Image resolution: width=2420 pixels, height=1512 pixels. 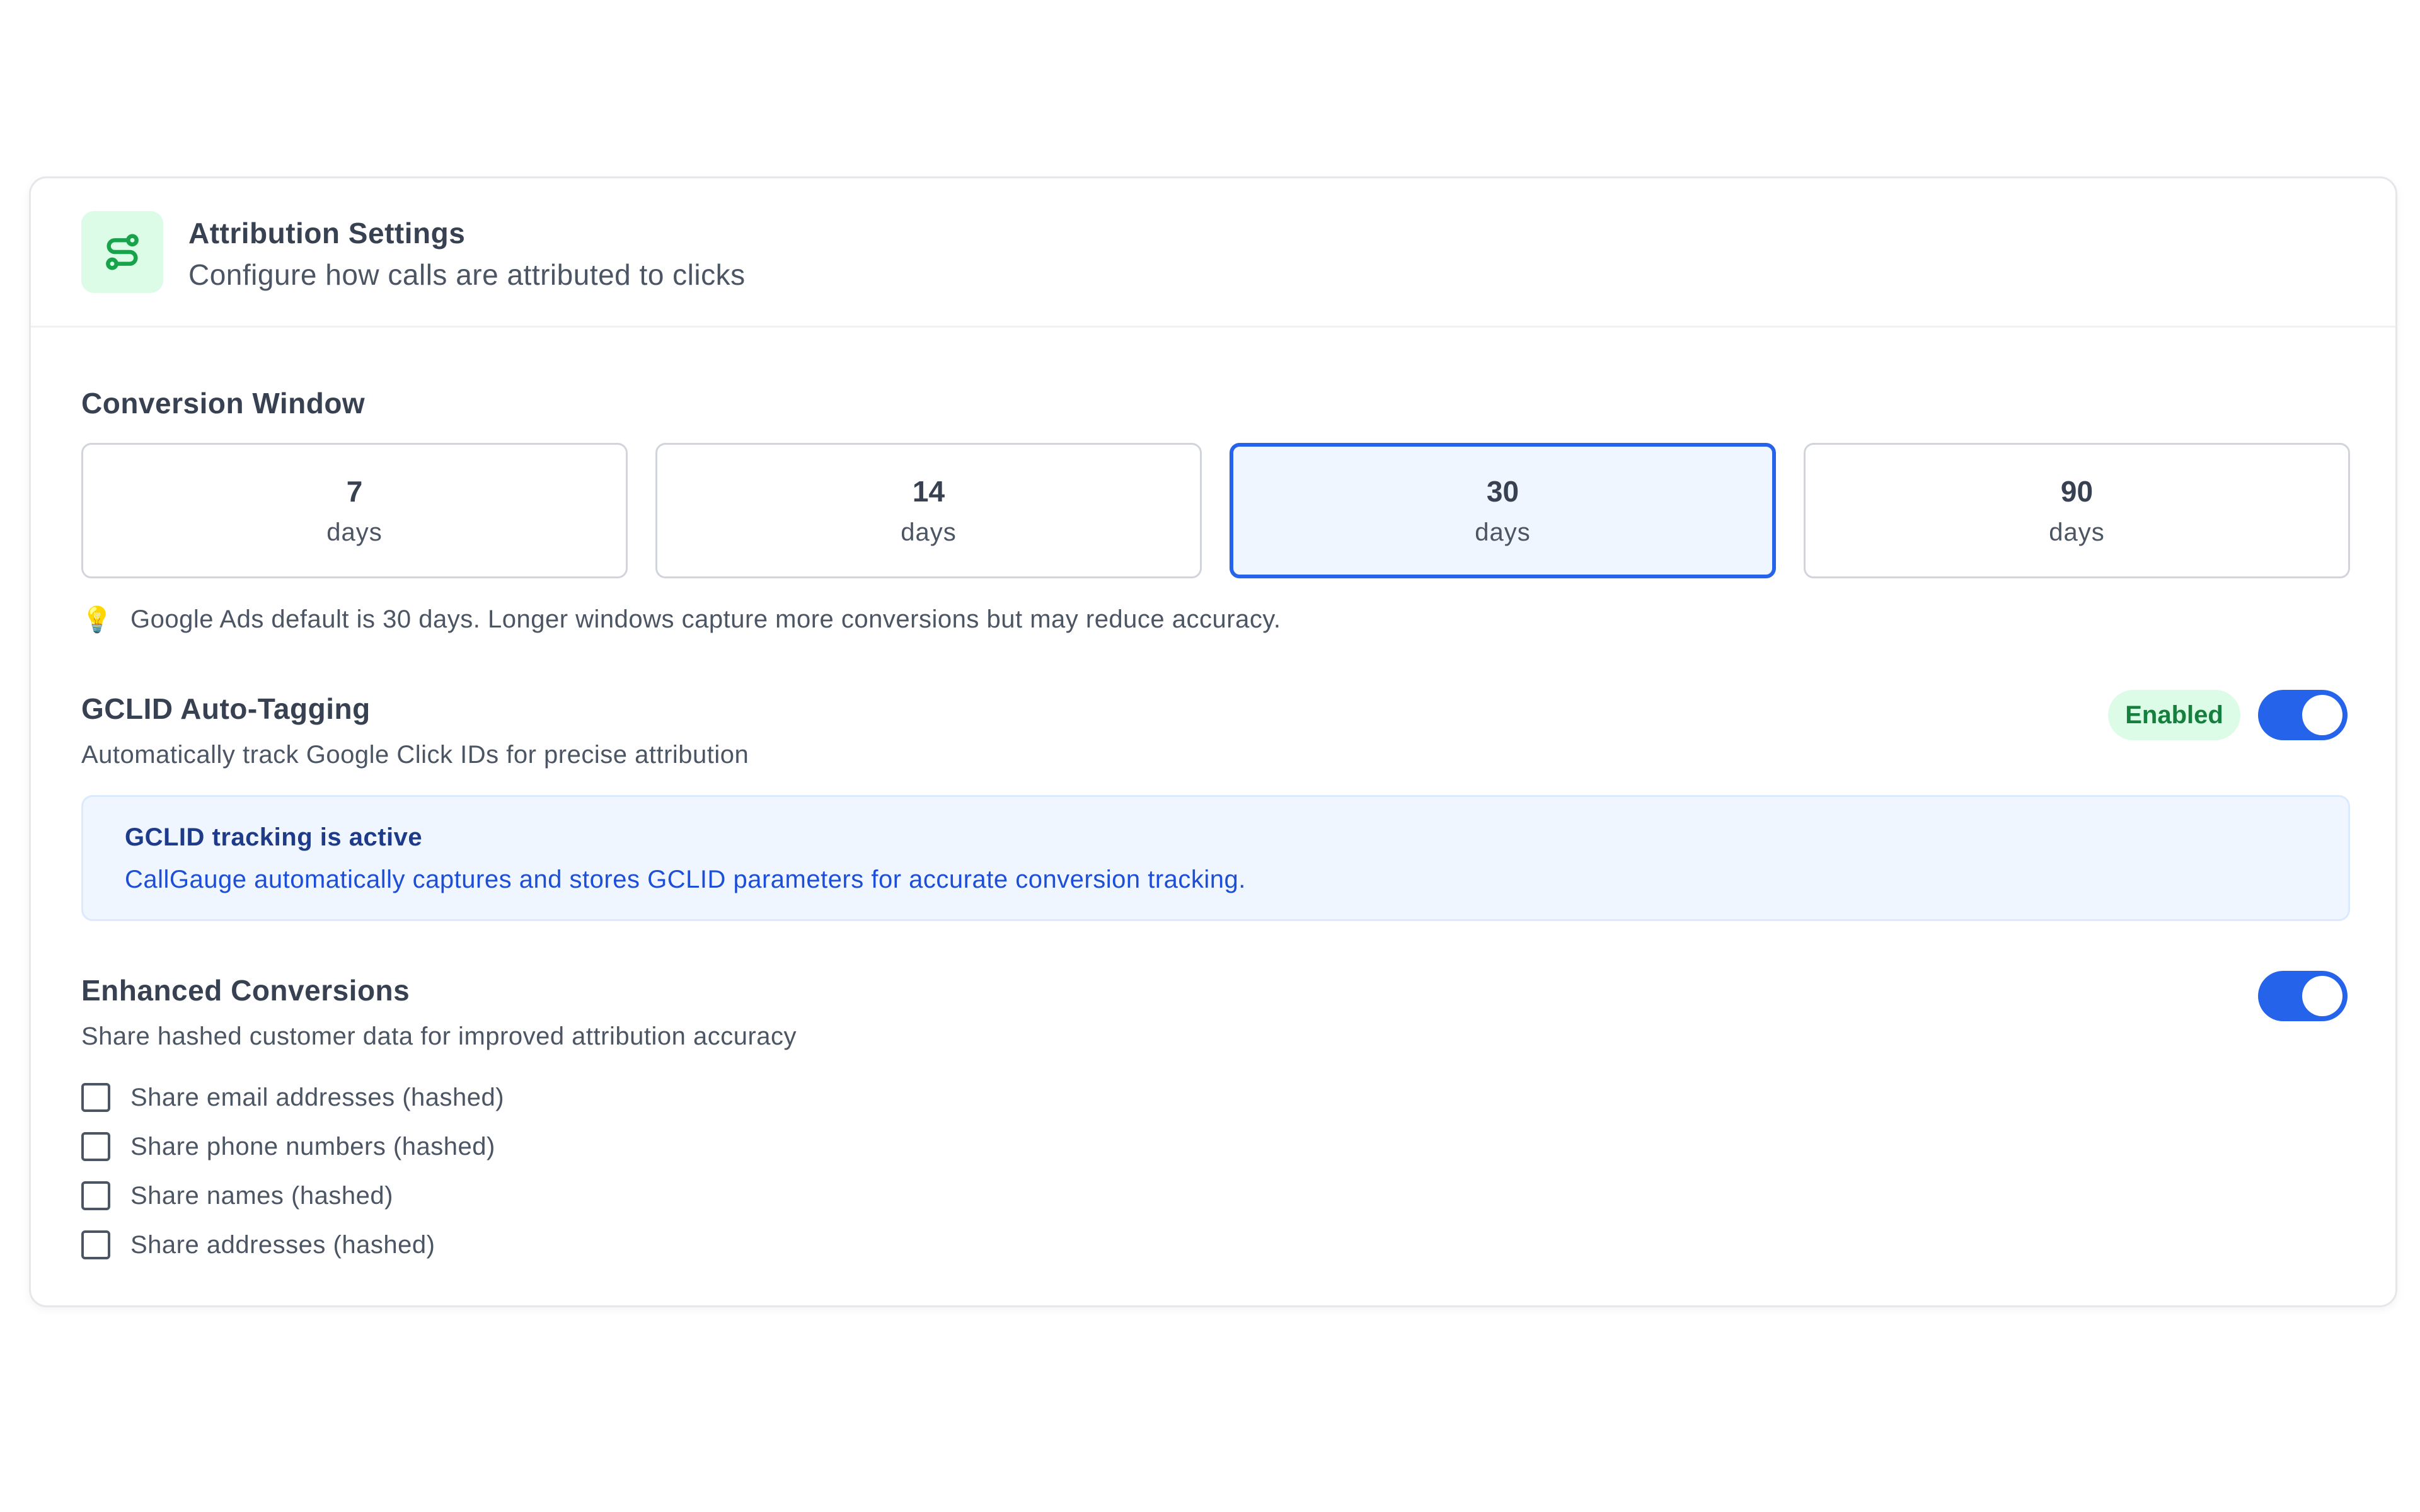 I want to click on gclid-toggle, so click(x=2303, y=715).